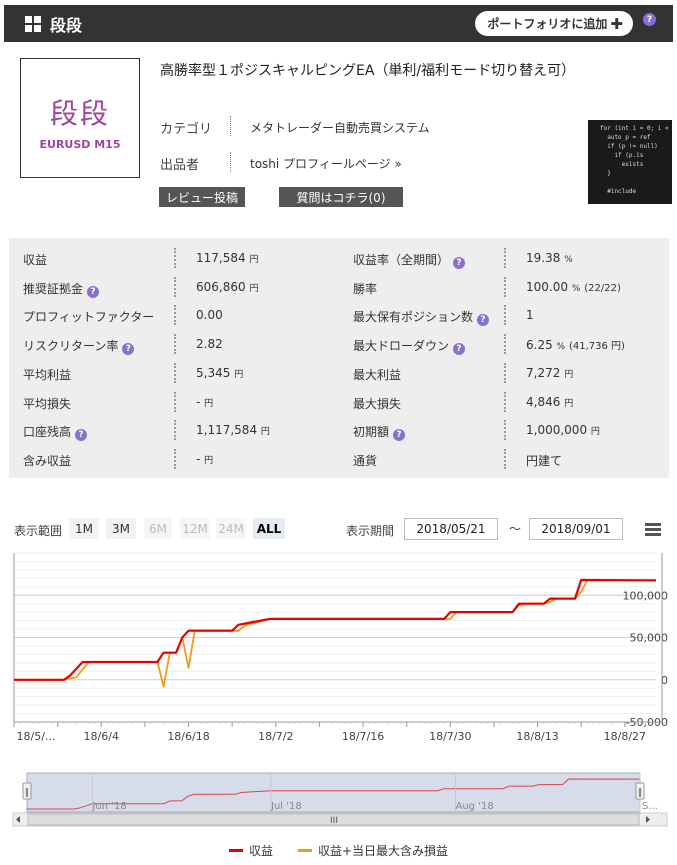 The width and height of the screenshot is (677, 865). I want to click on stat-value-cell: 1,117,584 円, so click(233, 430).